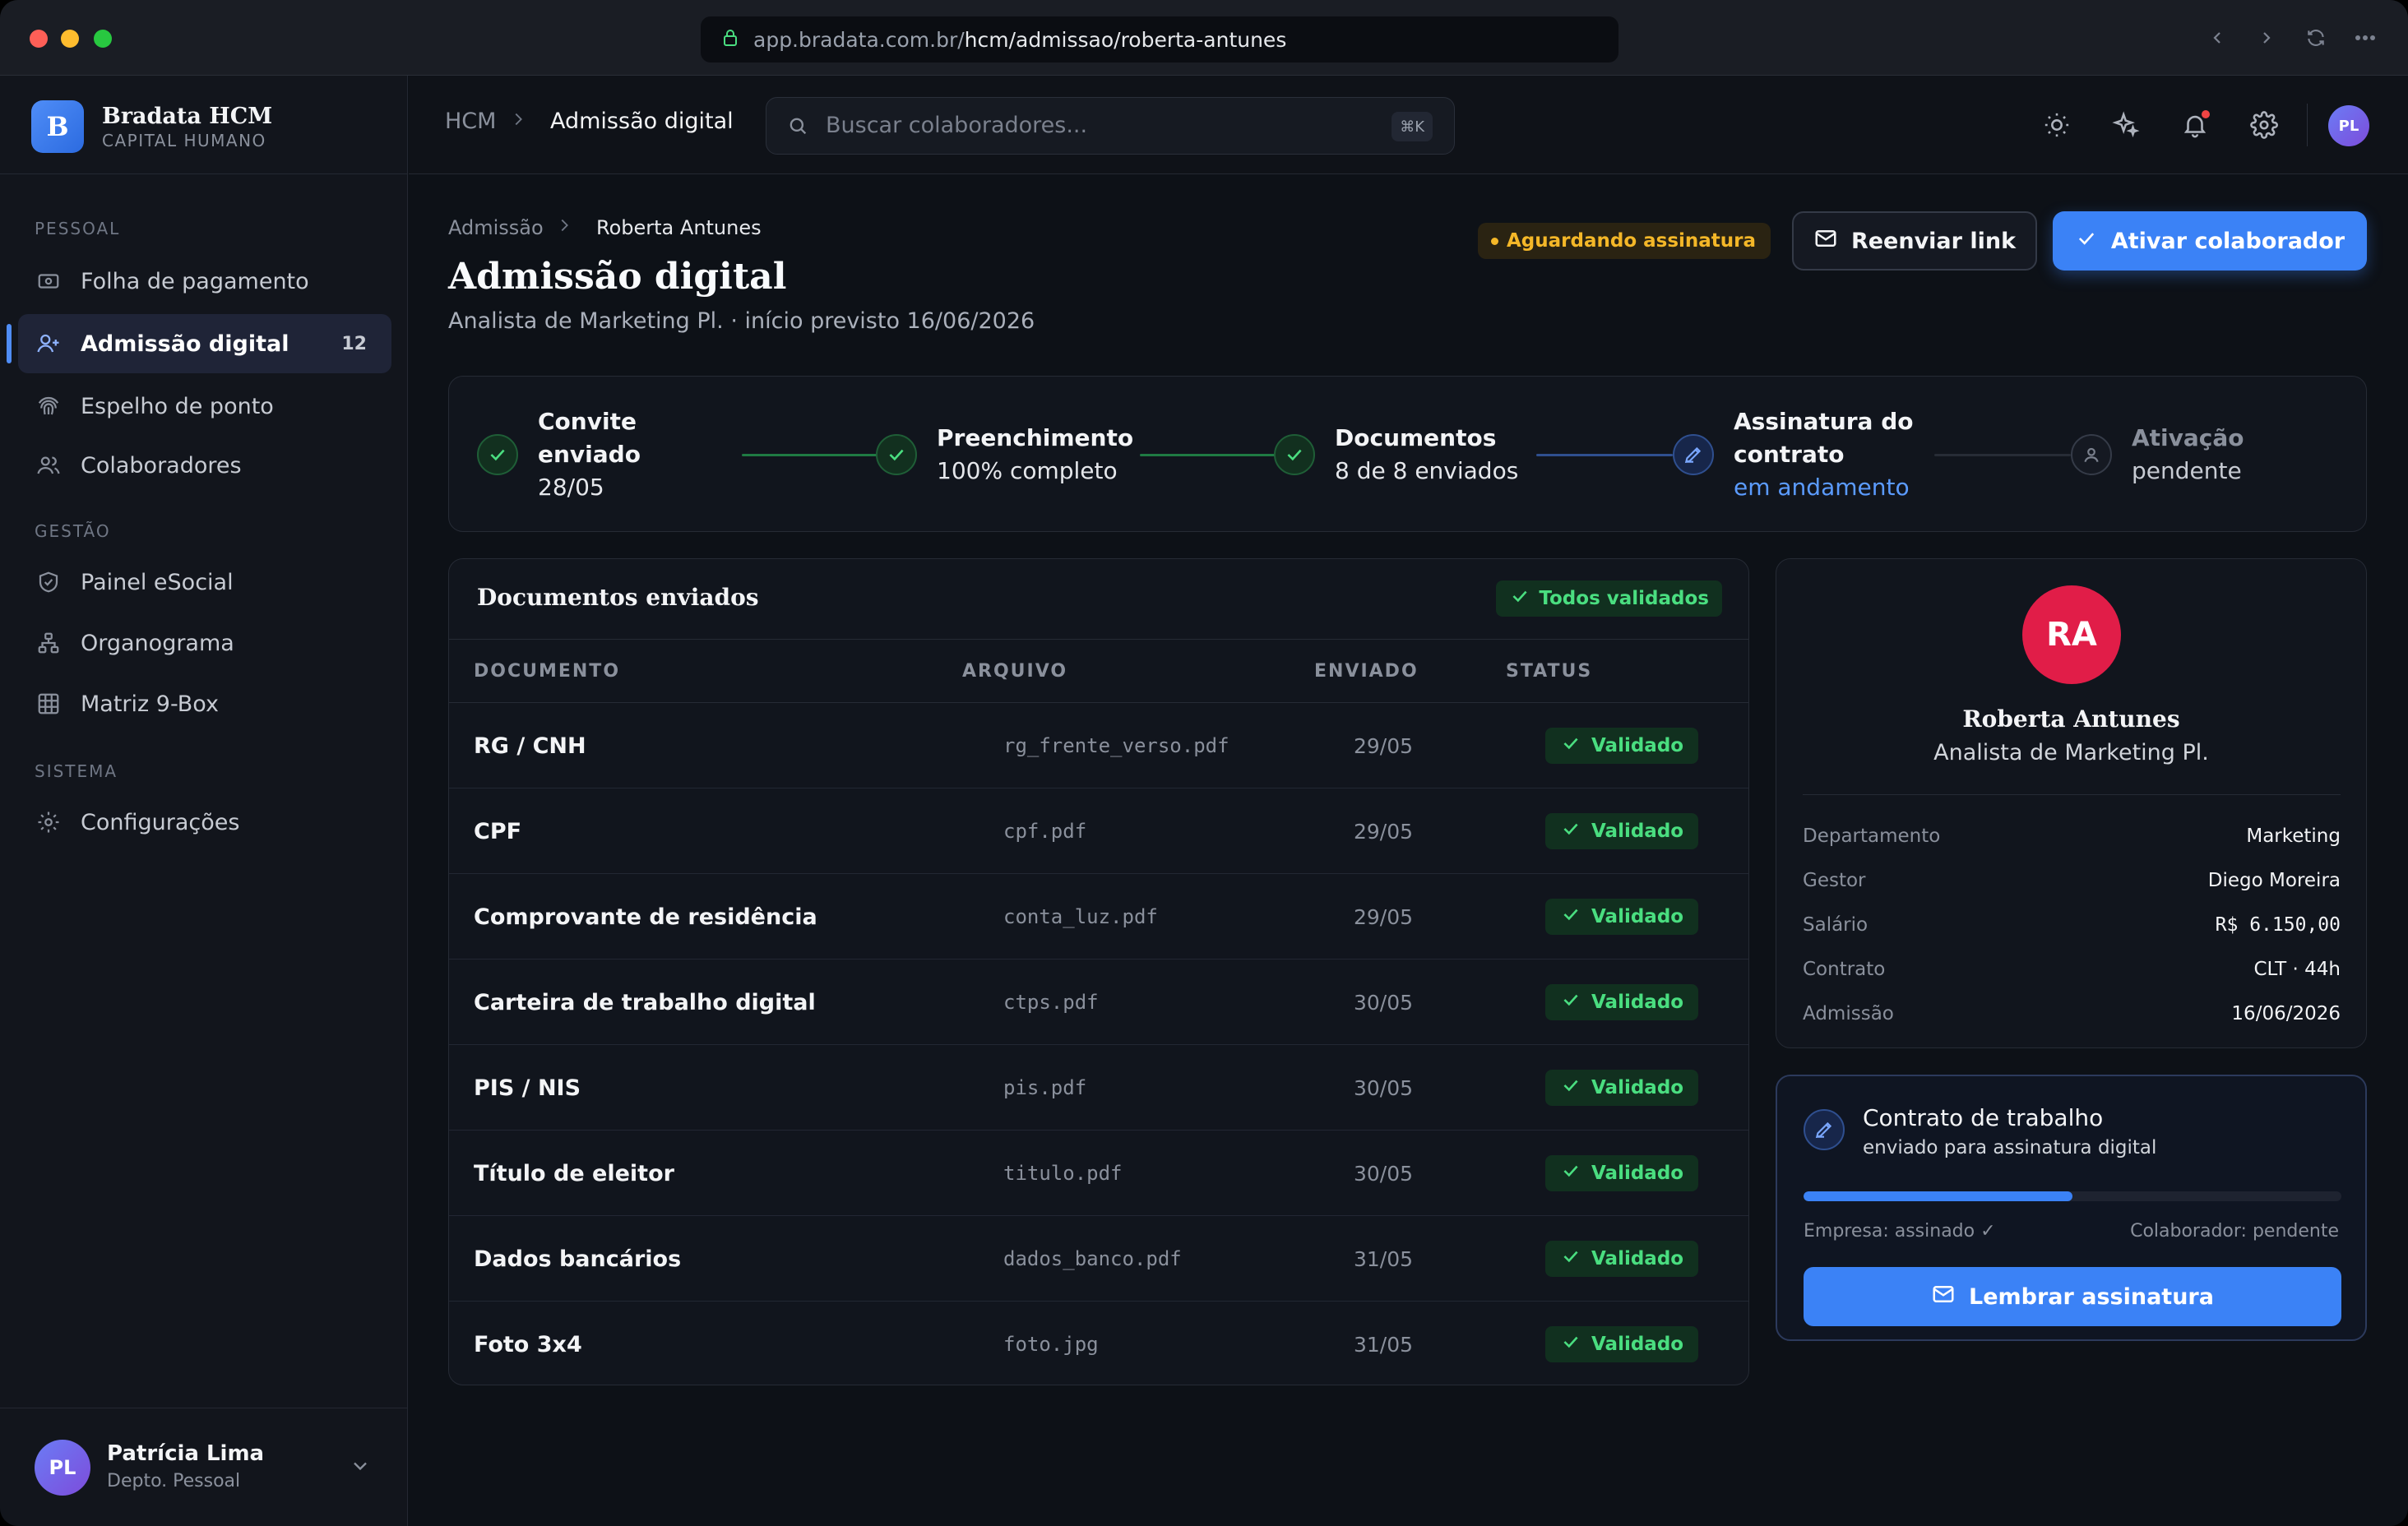 The height and width of the screenshot is (1526, 2408). I want to click on file-name: pis.pdf, so click(1044, 1088).